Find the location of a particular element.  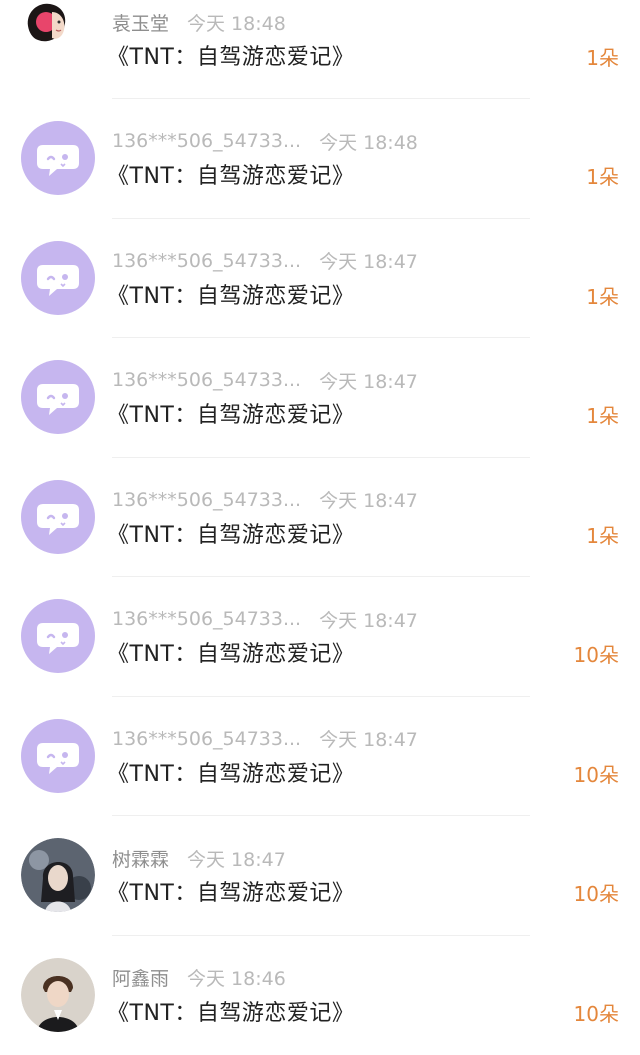

list-item: 阿鑫雨 今天 18:46 《TNT：自驾游恋爱记》 10朵 is located at coordinates (320, 995).